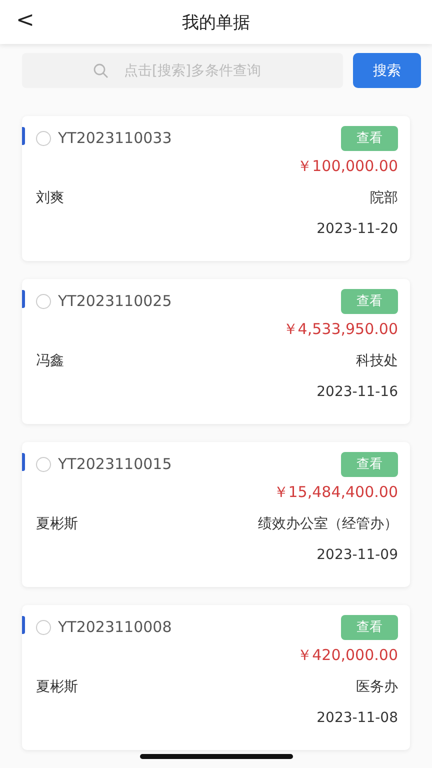  Describe the element at coordinates (340, 329) in the screenshot. I see `amount: ￥4,533,950.00` at that location.